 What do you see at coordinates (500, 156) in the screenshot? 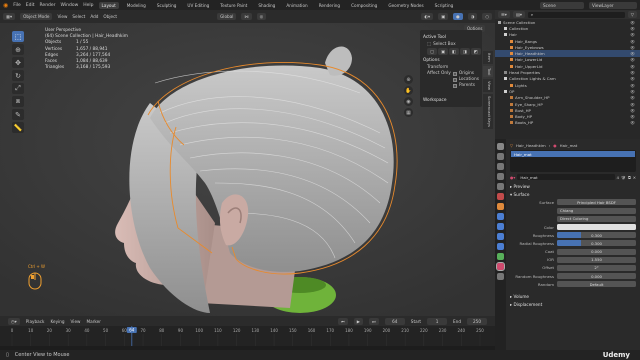
I see `render-tab-icon` at bounding box center [500, 156].